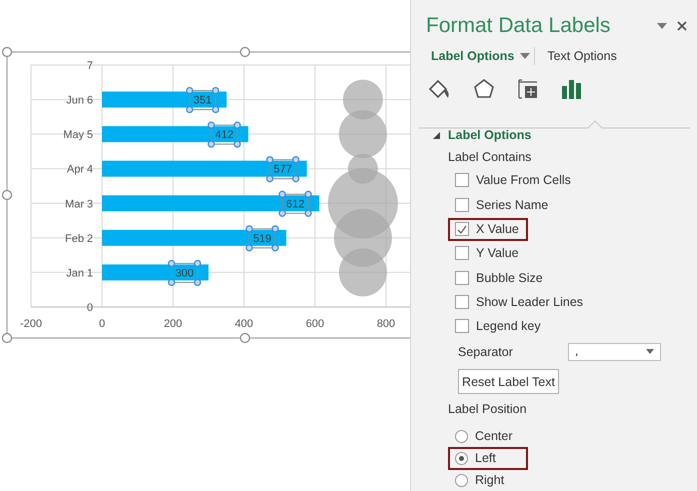  I want to click on pentagon-icon, so click(484, 89).